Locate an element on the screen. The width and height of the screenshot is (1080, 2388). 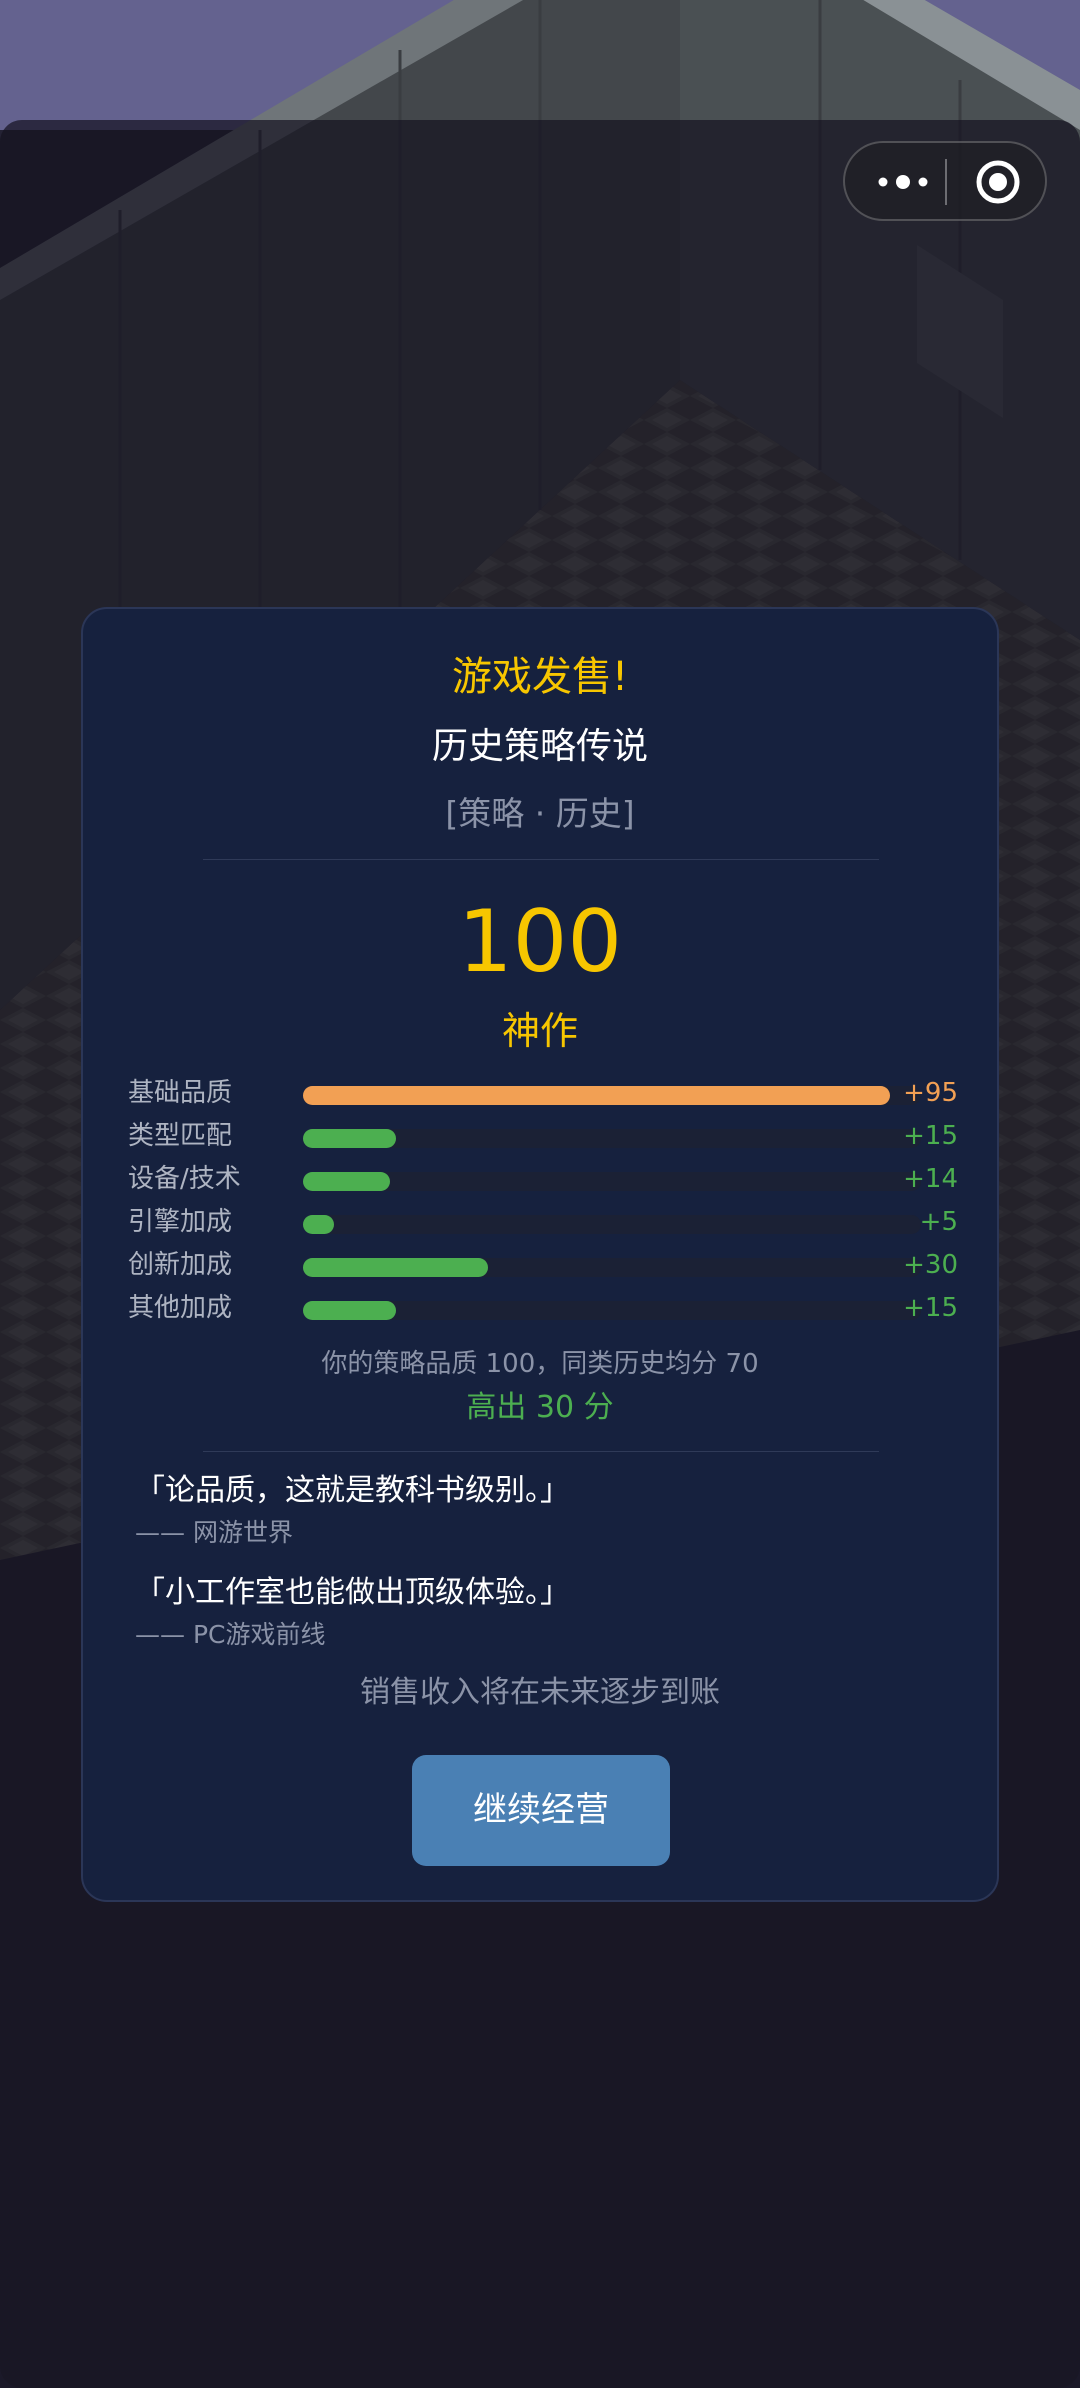
breakdown-row-base: 基础品质 +95 is located at coordinates (543, 1093).